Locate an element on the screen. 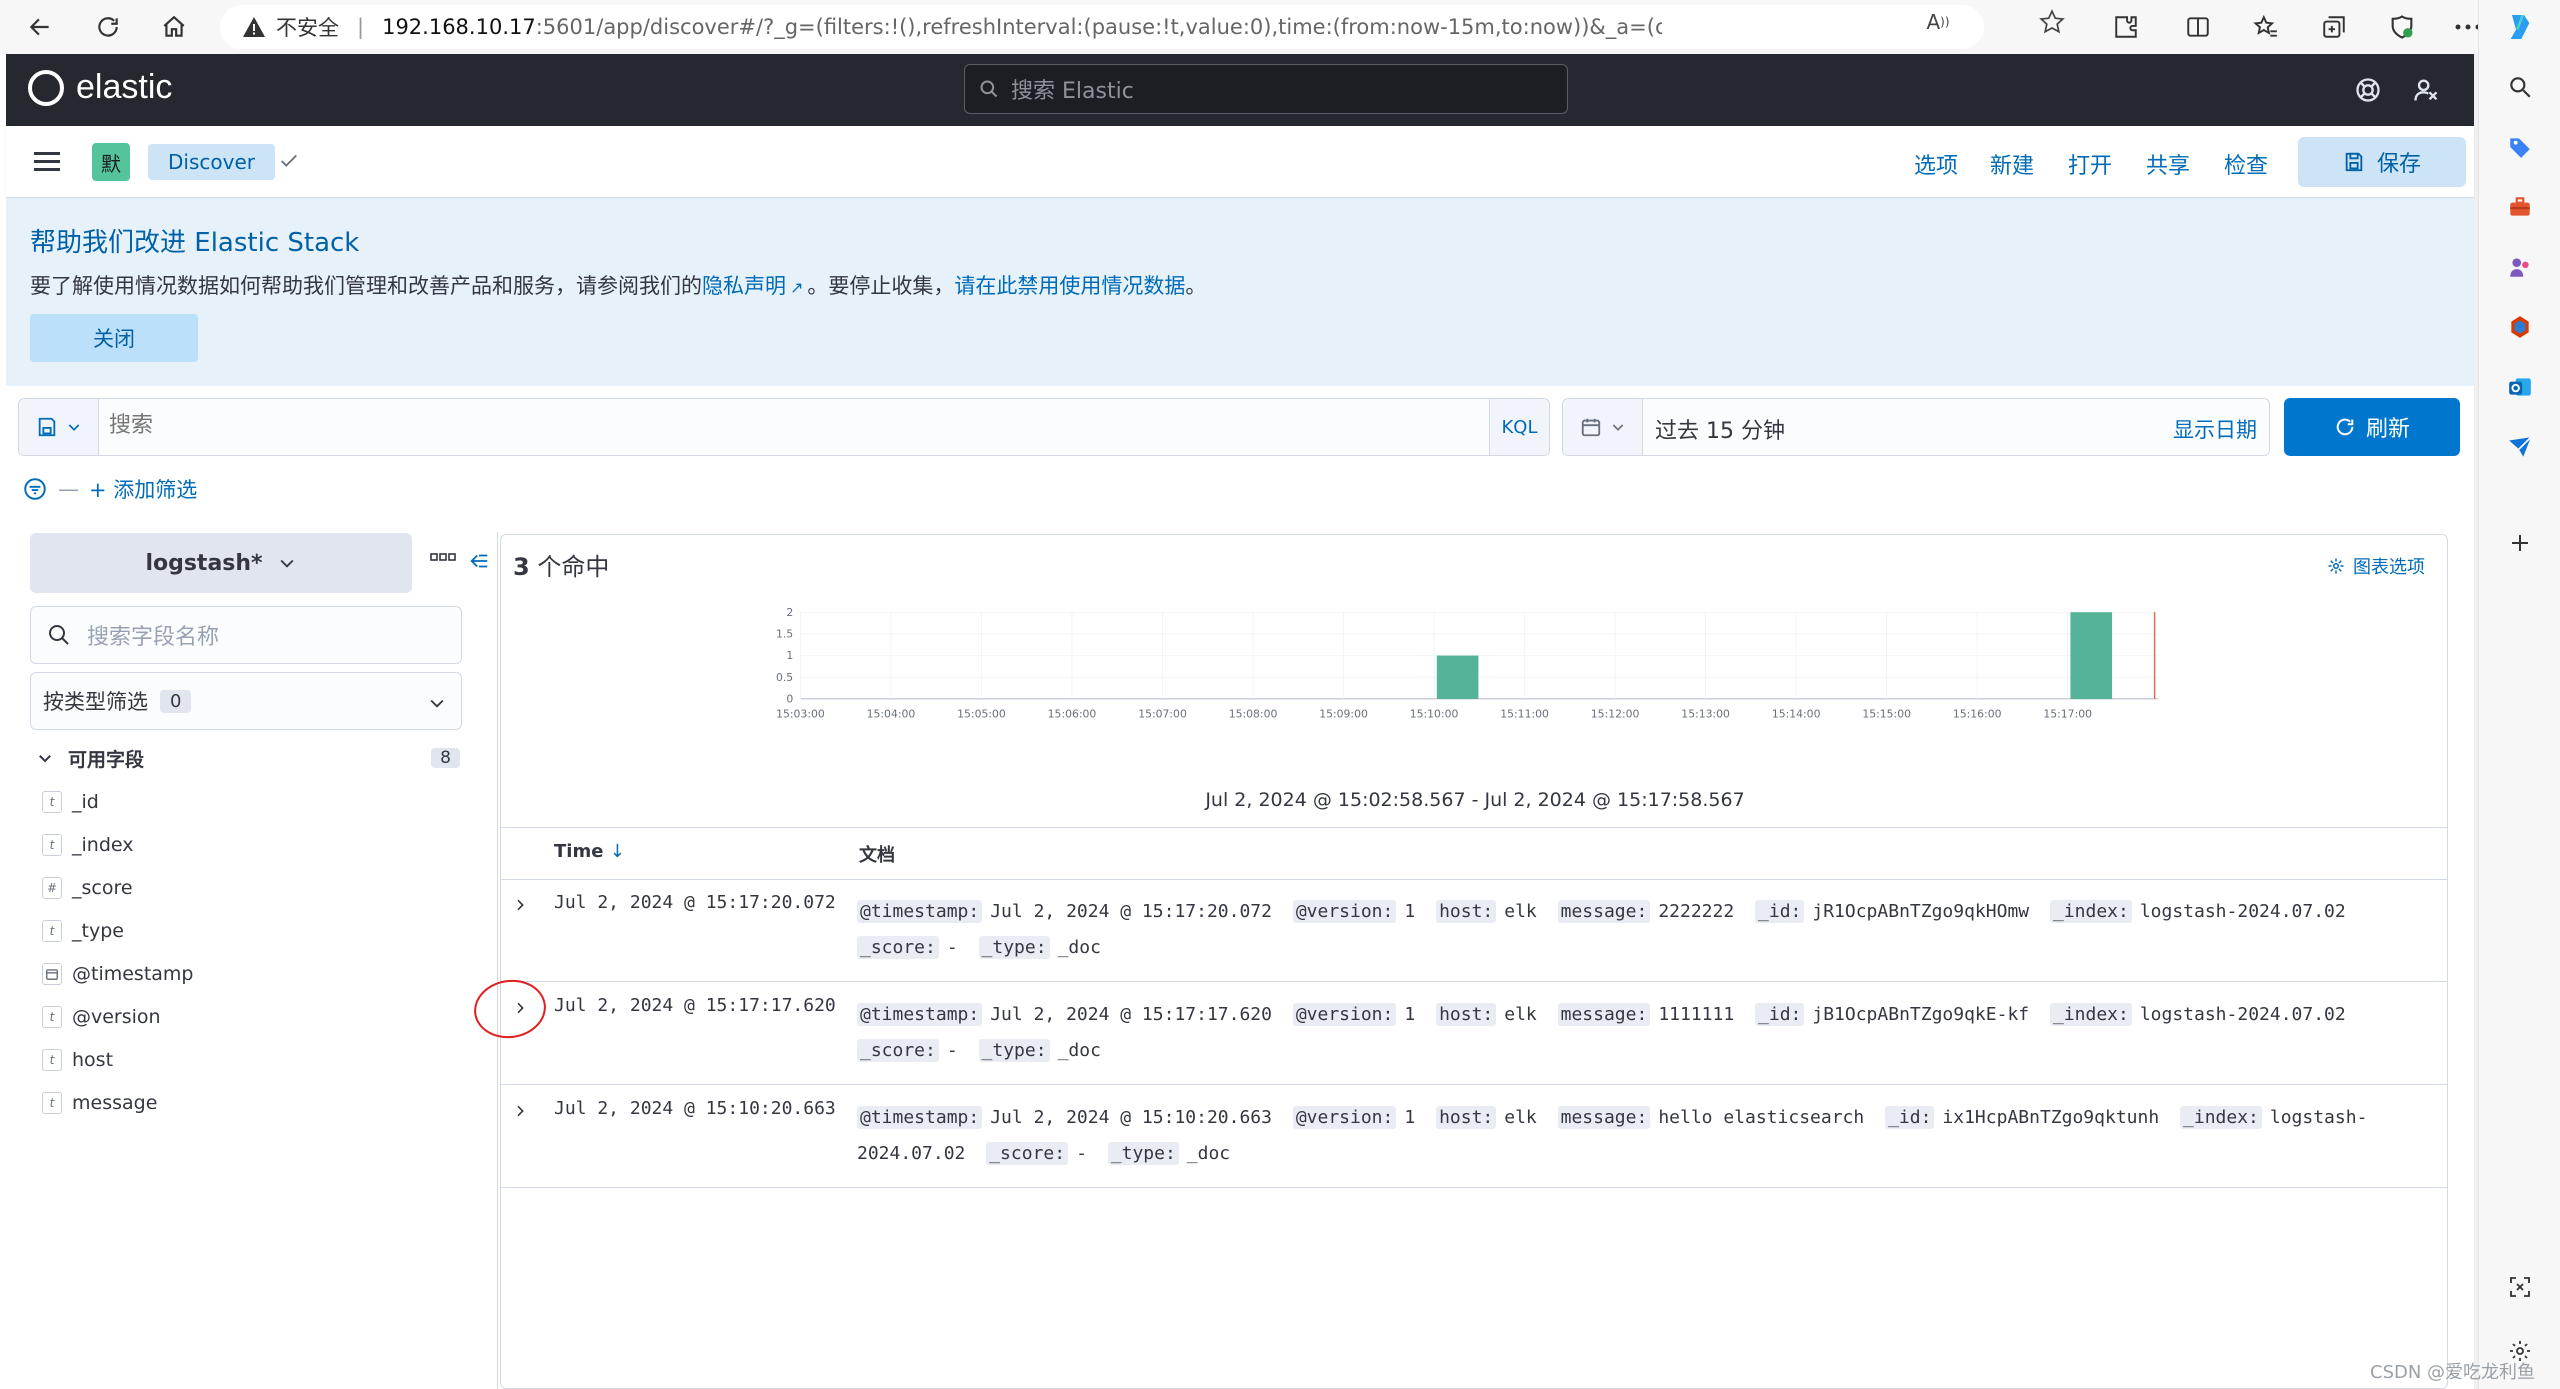  add-icon is located at coordinates (2520, 543).